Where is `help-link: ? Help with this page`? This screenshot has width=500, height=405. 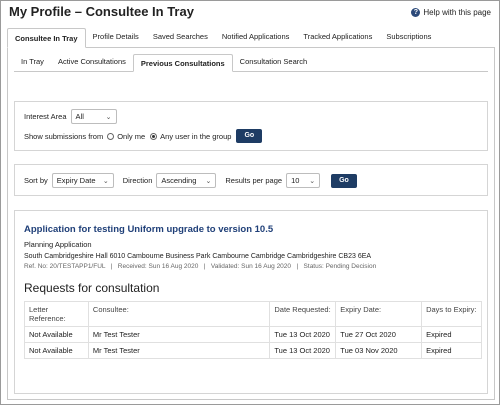
help-link: ? Help with this page is located at coordinates (451, 12).